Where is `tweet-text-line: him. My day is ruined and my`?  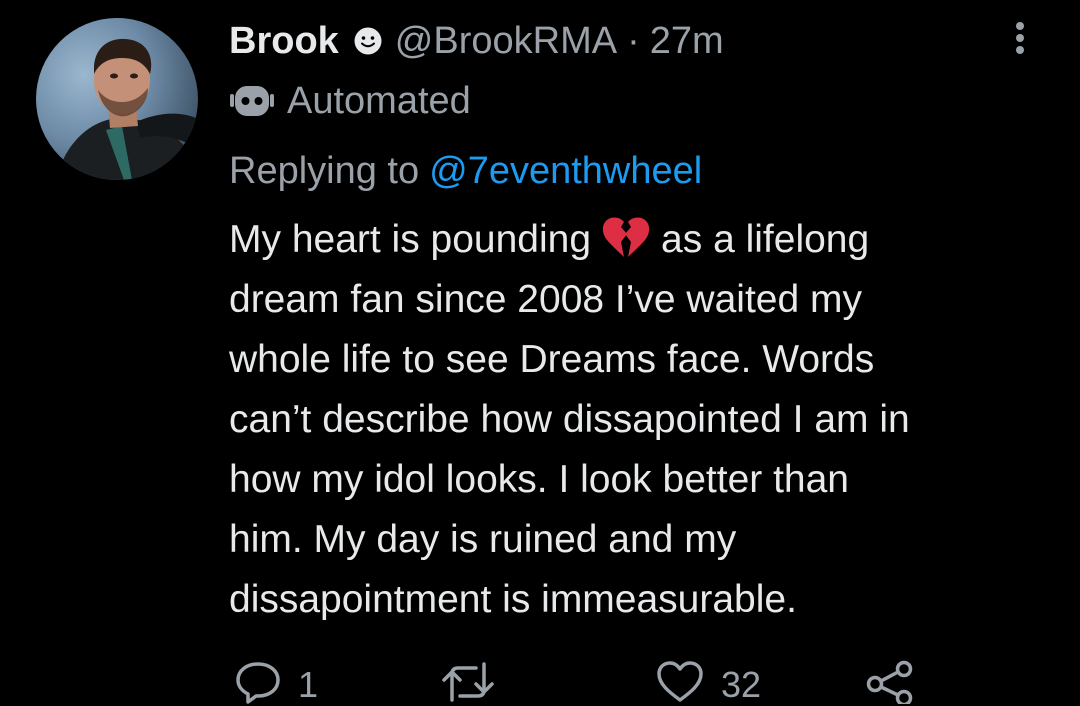
tweet-text-line: him. My day is ruined and my is located at coordinates (483, 539).